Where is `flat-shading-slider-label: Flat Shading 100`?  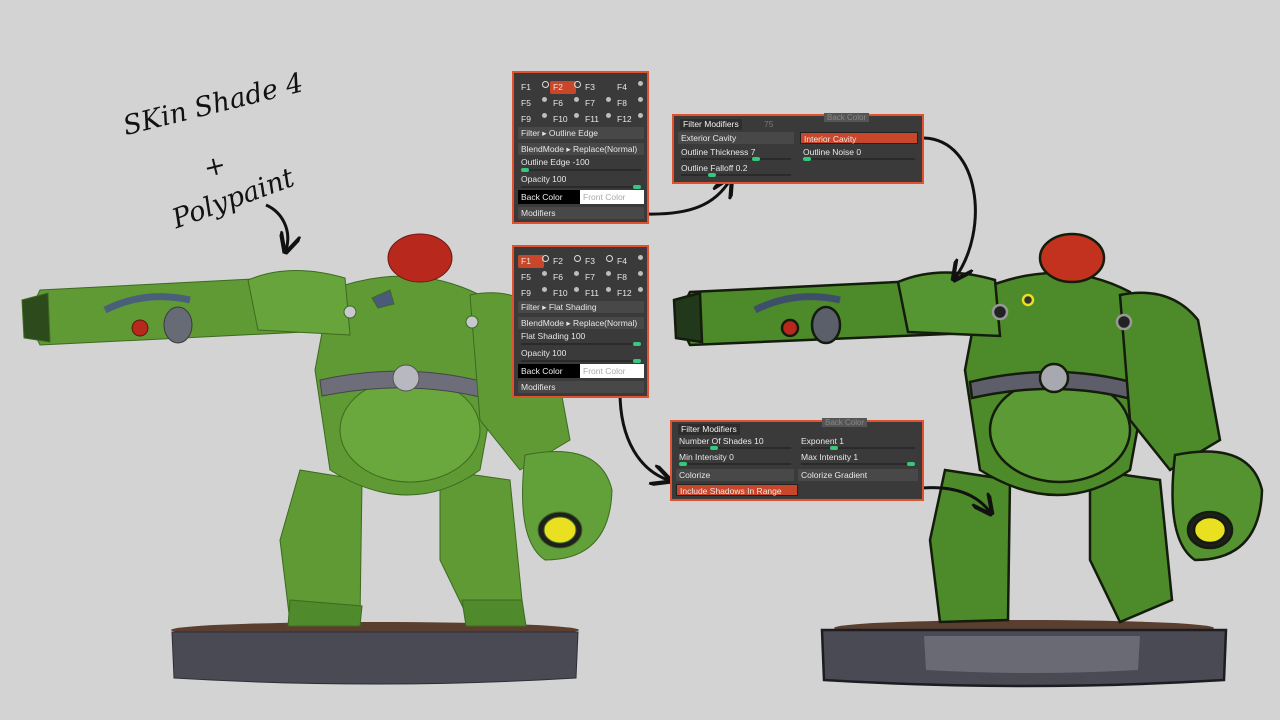 flat-shading-slider-label: Flat Shading 100 is located at coordinates (553, 336).